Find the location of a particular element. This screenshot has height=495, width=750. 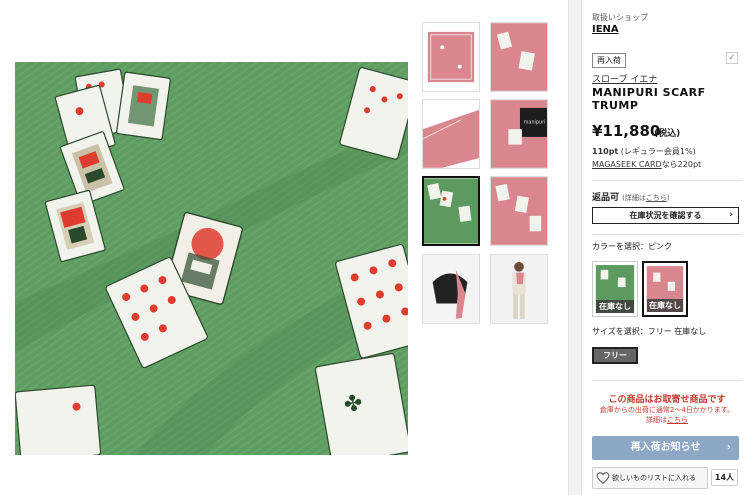

restock-notify-label: 再入荷お知らせ is located at coordinates (665, 447).